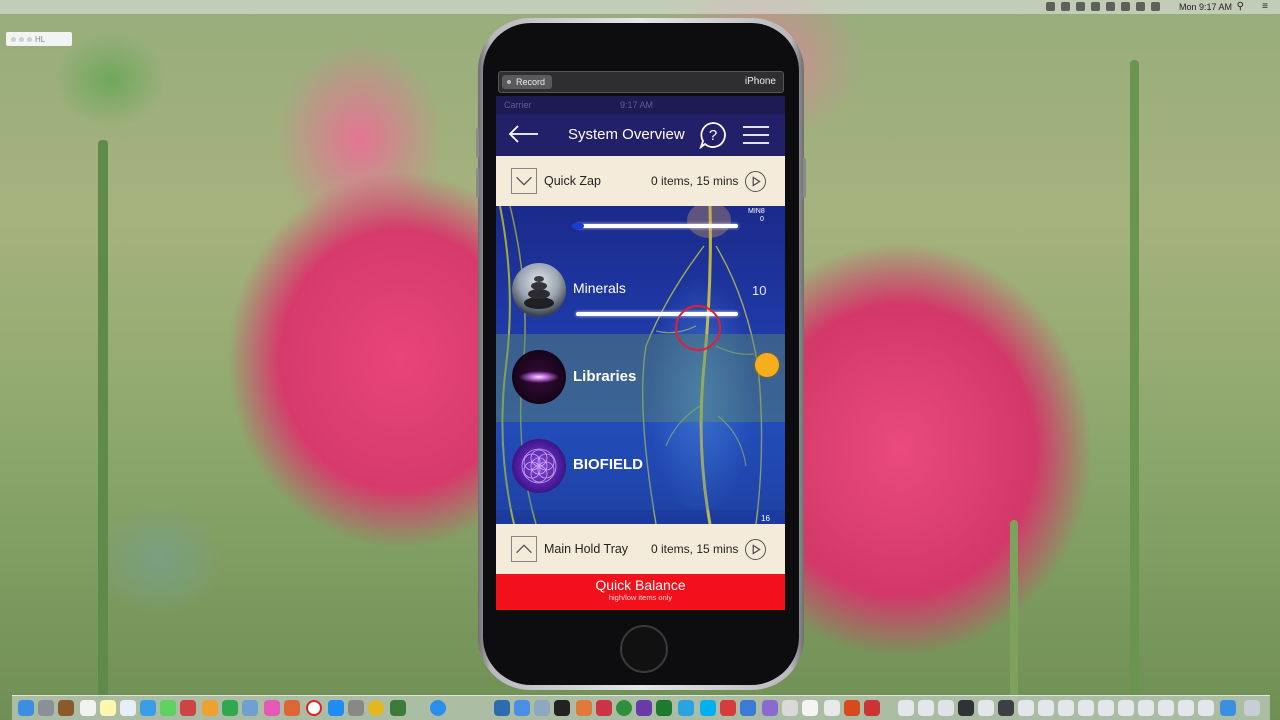  What do you see at coordinates (762, 211) in the screenshot?
I see `min-value-top: 8` at bounding box center [762, 211].